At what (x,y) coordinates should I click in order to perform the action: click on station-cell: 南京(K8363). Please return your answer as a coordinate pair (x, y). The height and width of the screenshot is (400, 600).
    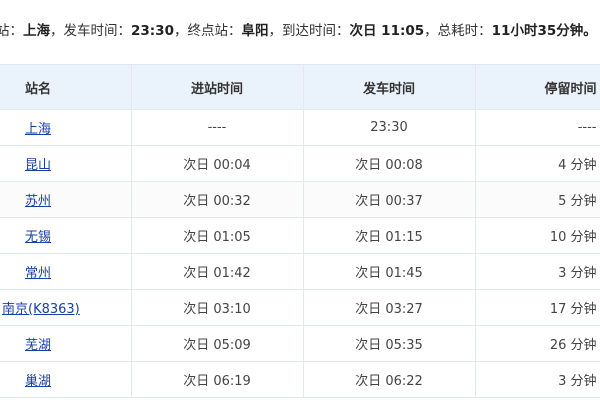
    Looking at the image, I should click on (66, 307).